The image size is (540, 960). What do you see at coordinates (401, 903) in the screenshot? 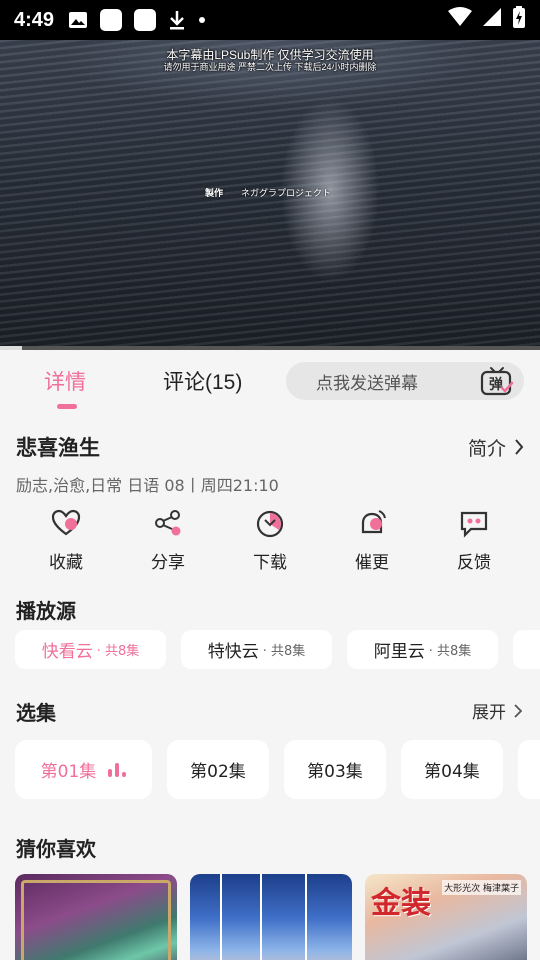
I see `poster-title-art: 金装` at bounding box center [401, 903].